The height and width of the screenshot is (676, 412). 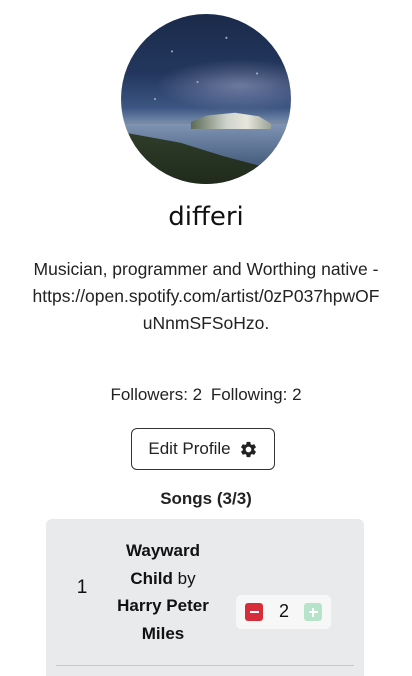 I want to click on plus-icon-vertical, so click(x=313, y=612).